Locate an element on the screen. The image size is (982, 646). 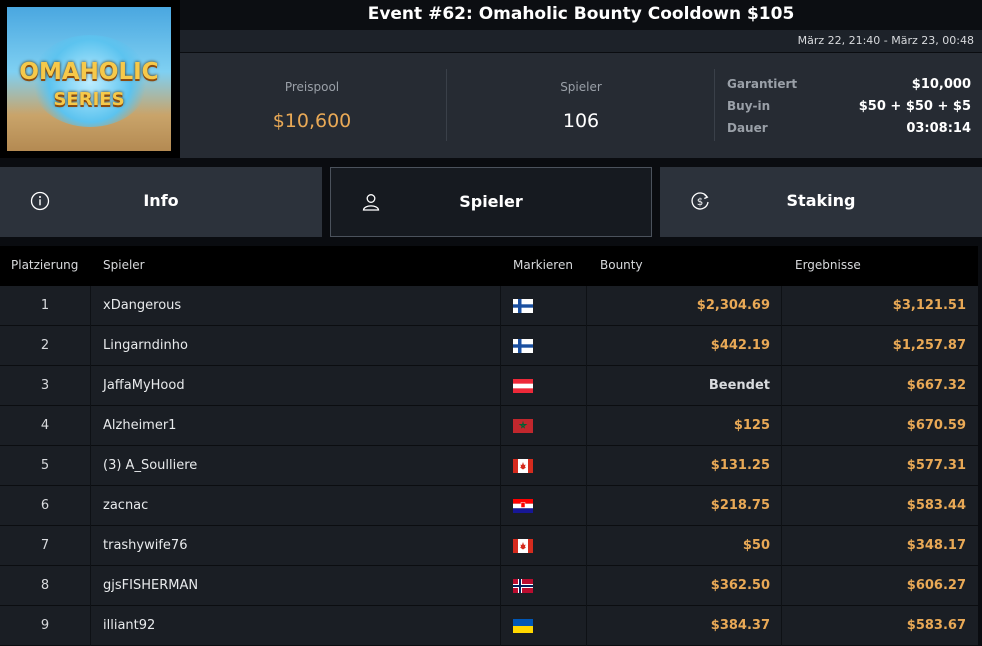
duration-value: 03:08:14 is located at coordinates (938, 128).